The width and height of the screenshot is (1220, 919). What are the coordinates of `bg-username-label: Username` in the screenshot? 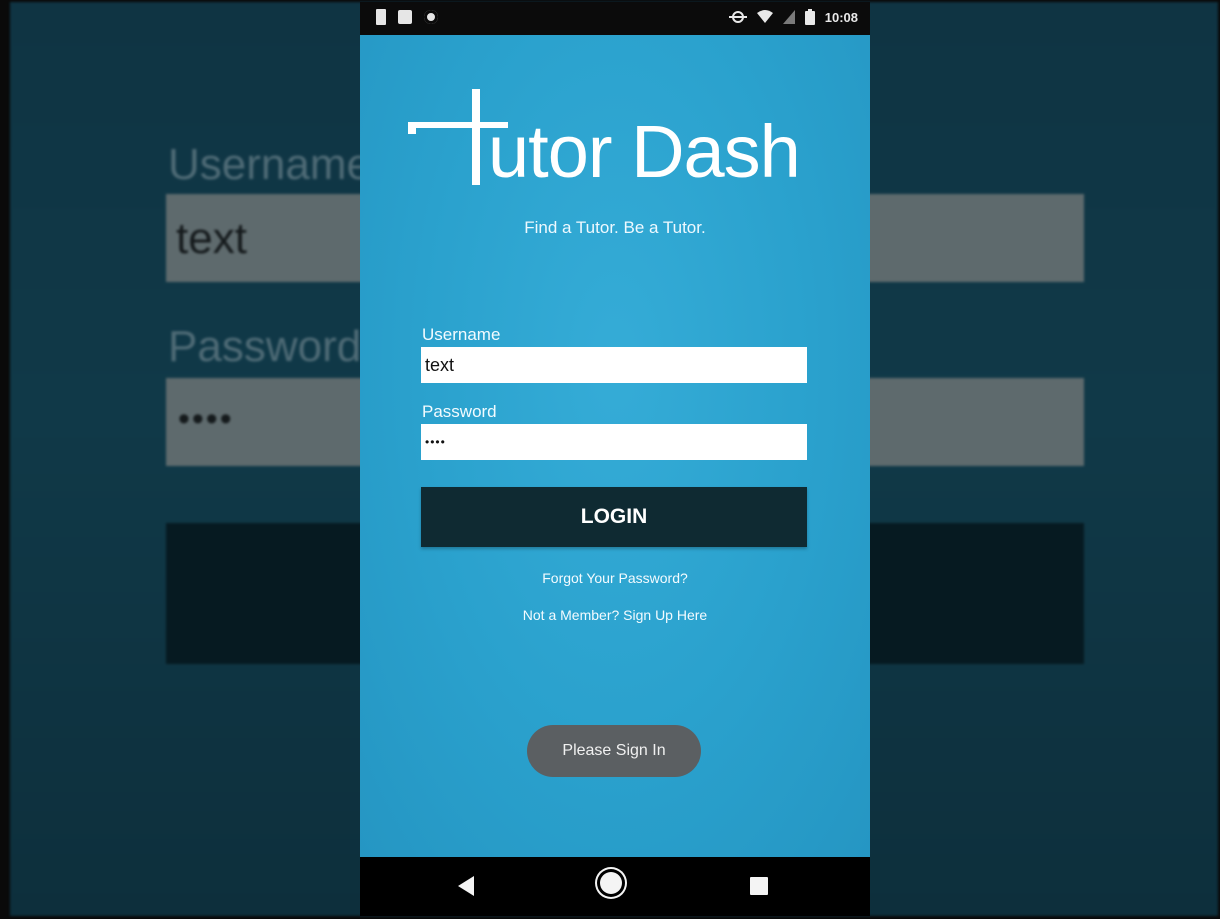 It's located at (269, 164).